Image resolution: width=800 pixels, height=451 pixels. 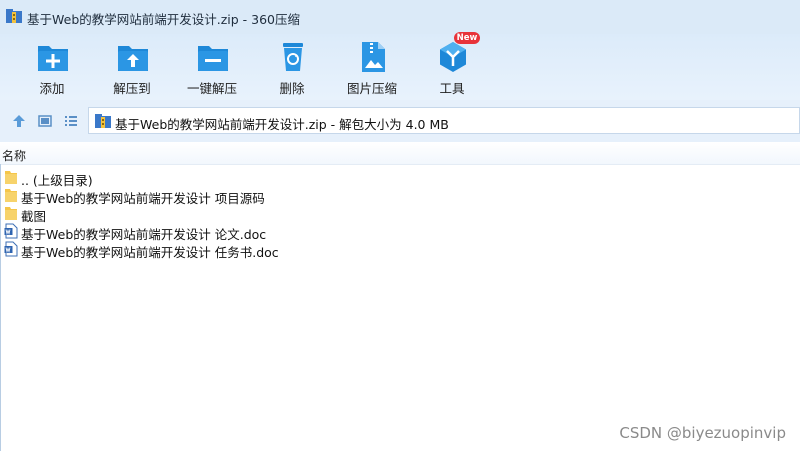 What do you see at coordinates (400, 153) in the screenshot?
I see `column-header: 名称` at bounding box center [400, 153].